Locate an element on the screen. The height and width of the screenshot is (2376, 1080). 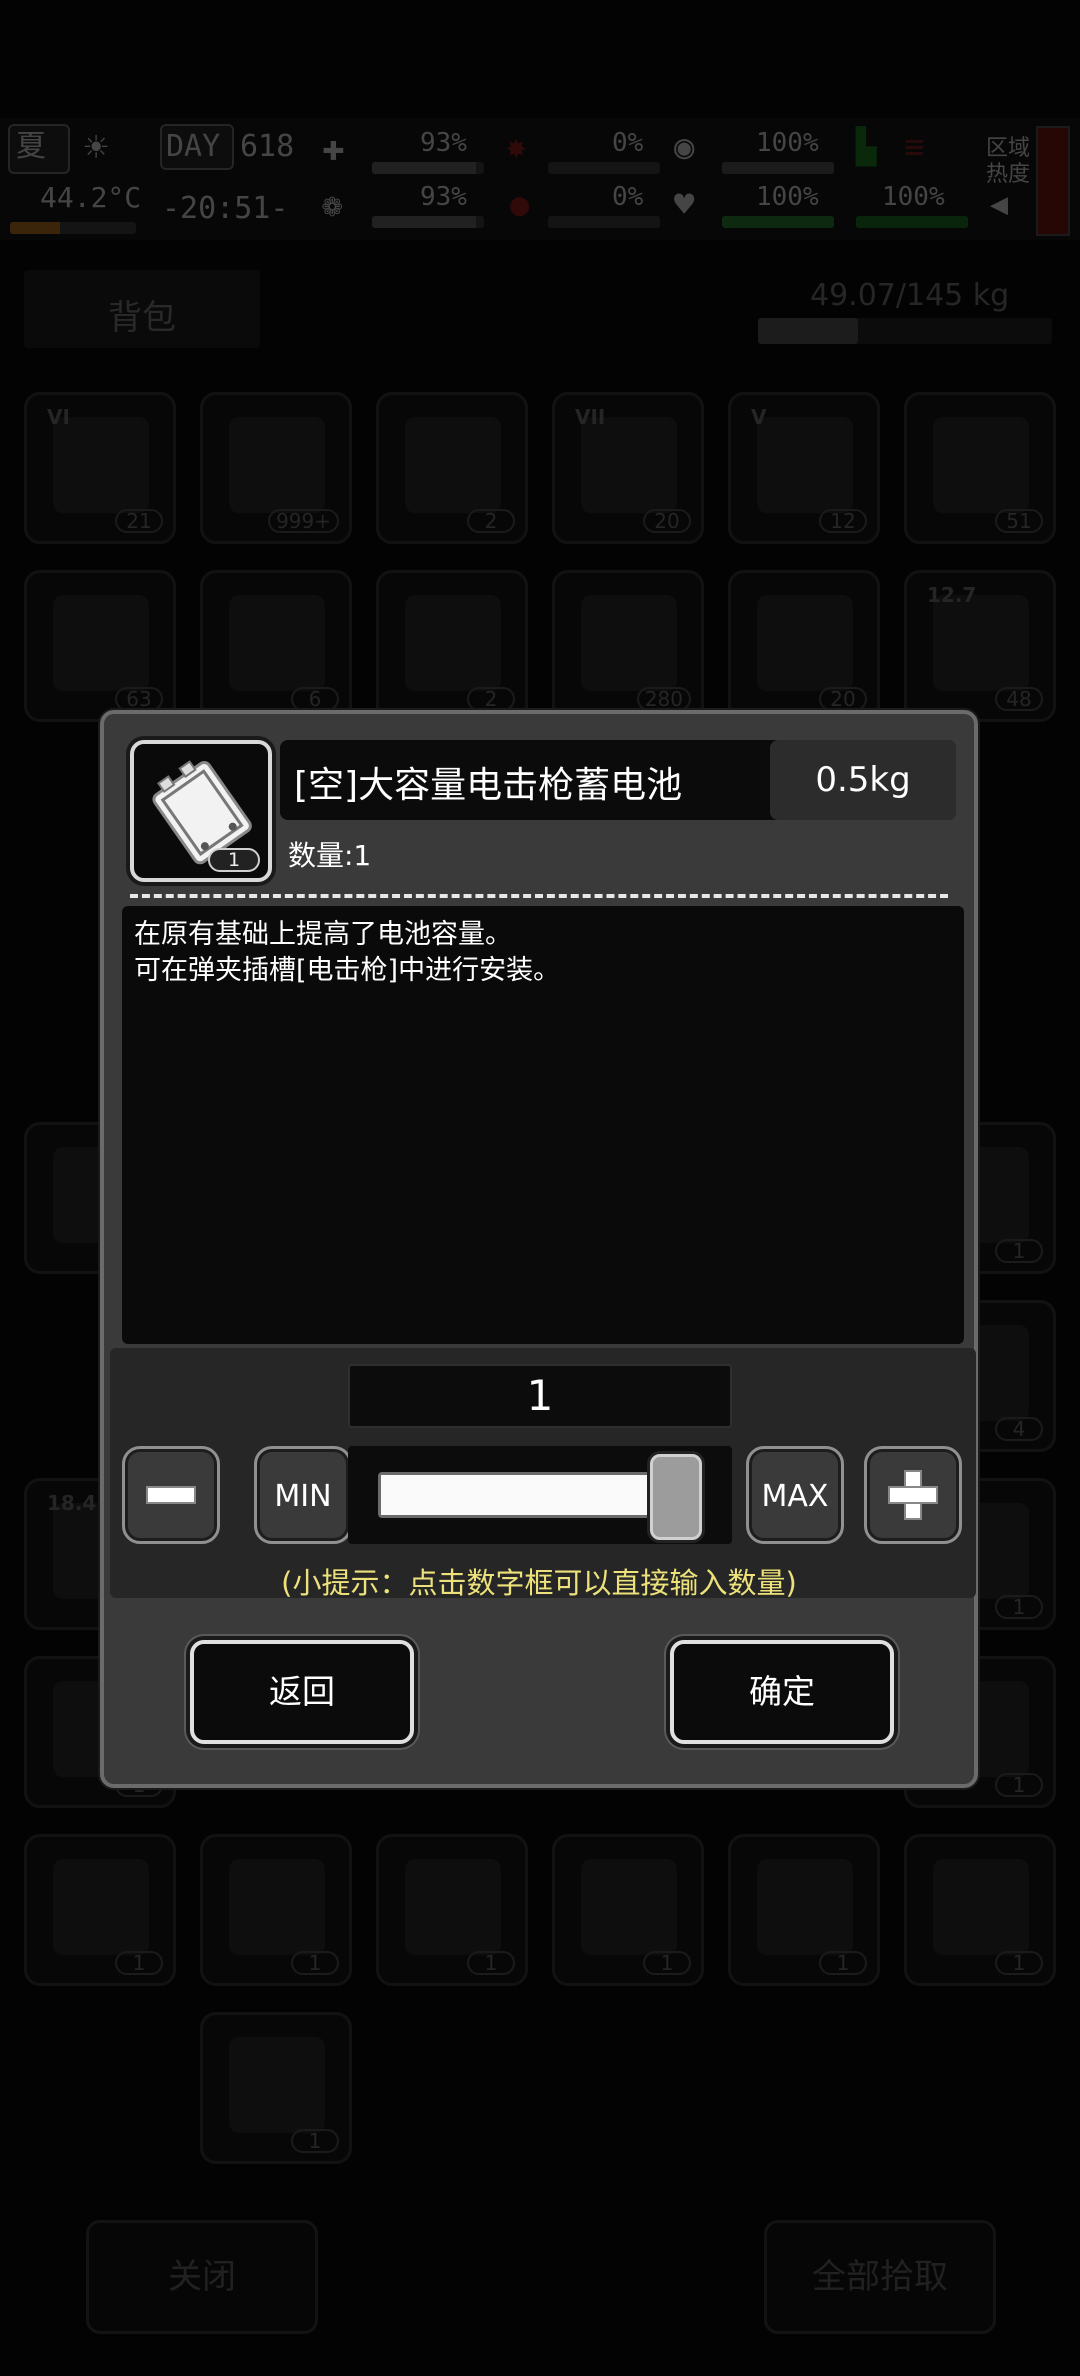
min-label: MIN is located at coordinates (303, 1496).